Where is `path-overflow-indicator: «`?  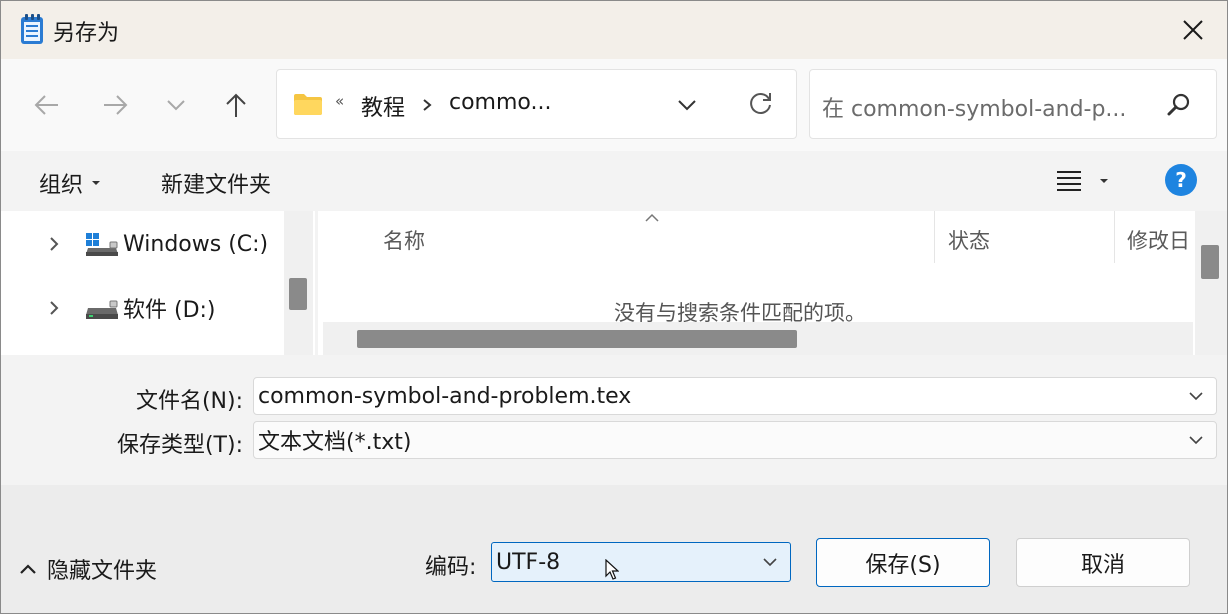
path-overflow-indicator: « is located at coordinates (339, 101).